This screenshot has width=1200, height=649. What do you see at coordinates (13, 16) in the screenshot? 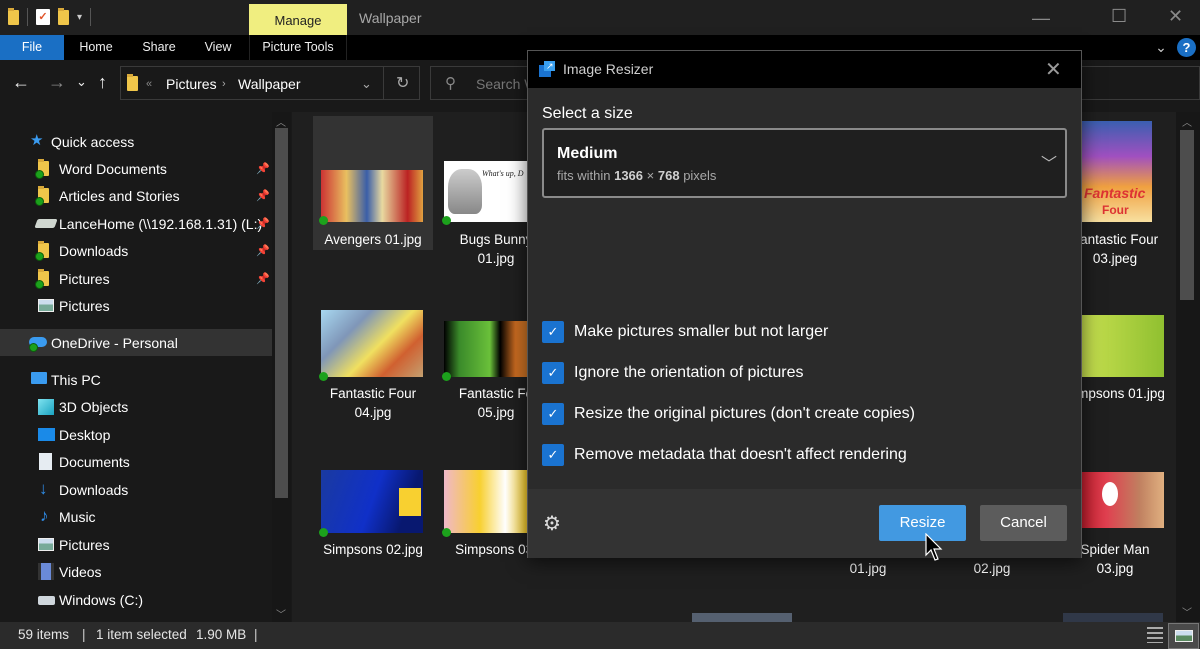
I see `folder-icon` at bounding box center [13, 16].